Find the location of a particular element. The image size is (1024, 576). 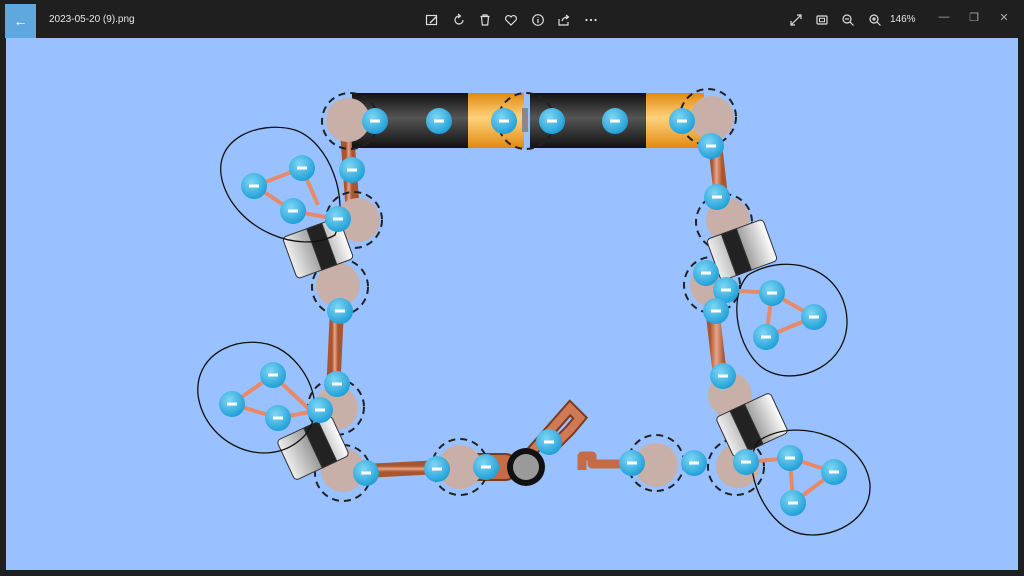

zoom-out-icon is located at coordinates (848, 20).